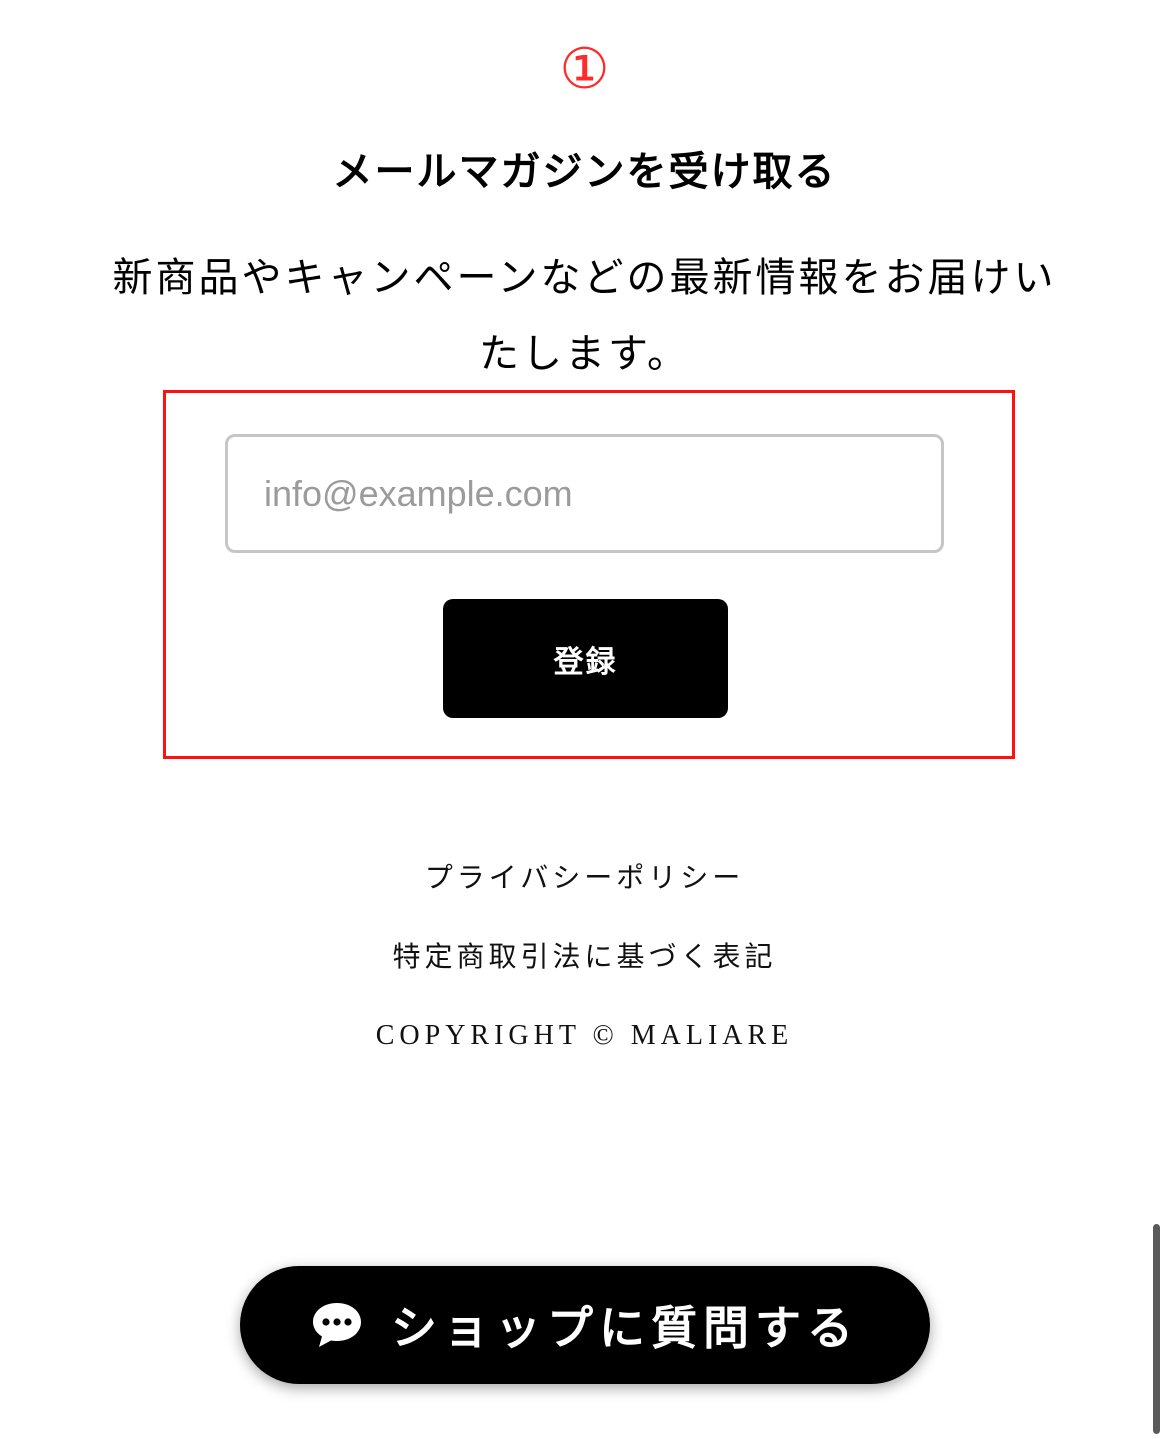  I want to click on commercial-law-link: 特定商取引法に基づく表記, so click(584, 957).